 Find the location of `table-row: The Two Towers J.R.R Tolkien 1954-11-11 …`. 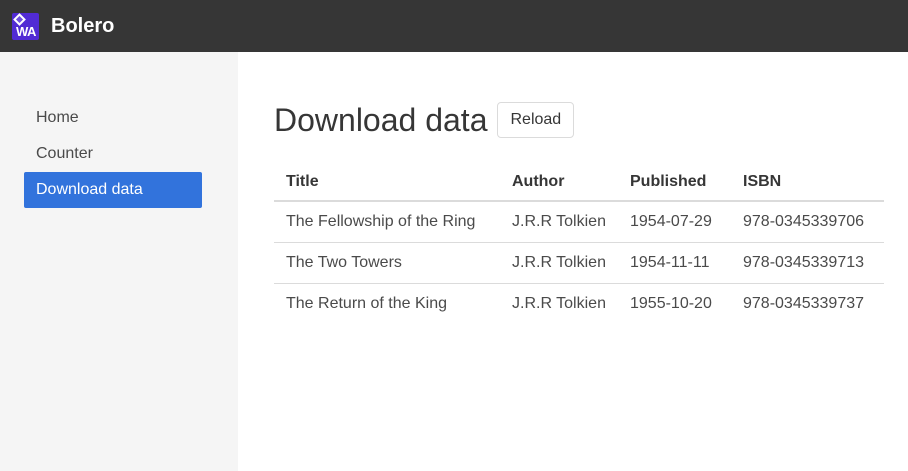

table-row: The Two Towers J.R.R Tolkien 1954-11-11 … is located at coordinates (579, 263).